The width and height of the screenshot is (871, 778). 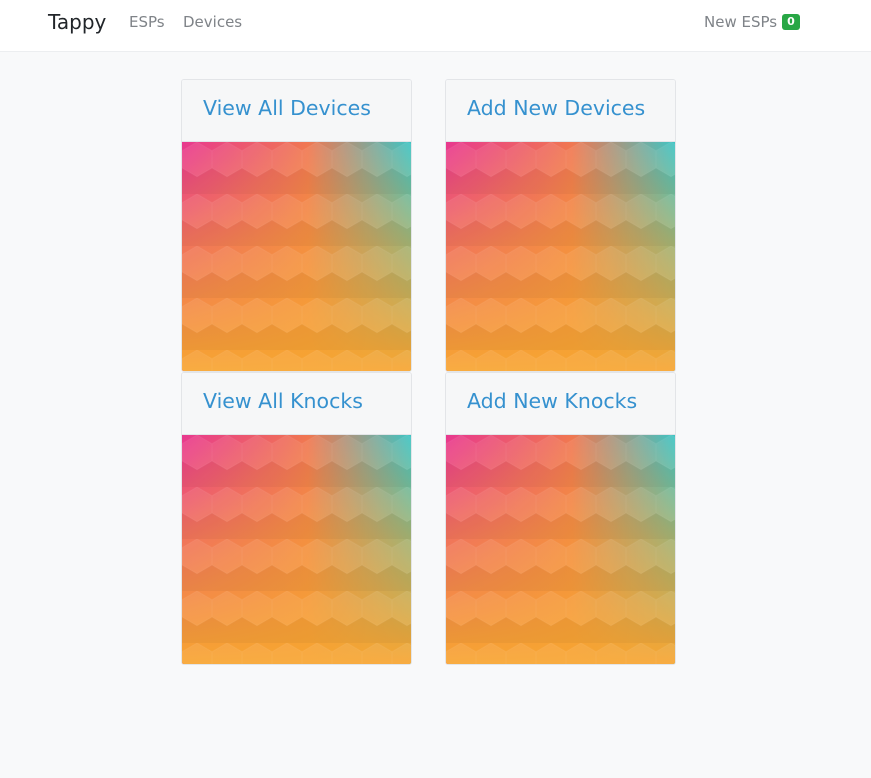 I want to click on add-new-devices-link: Add New Devices, so click(x=556, y=108).